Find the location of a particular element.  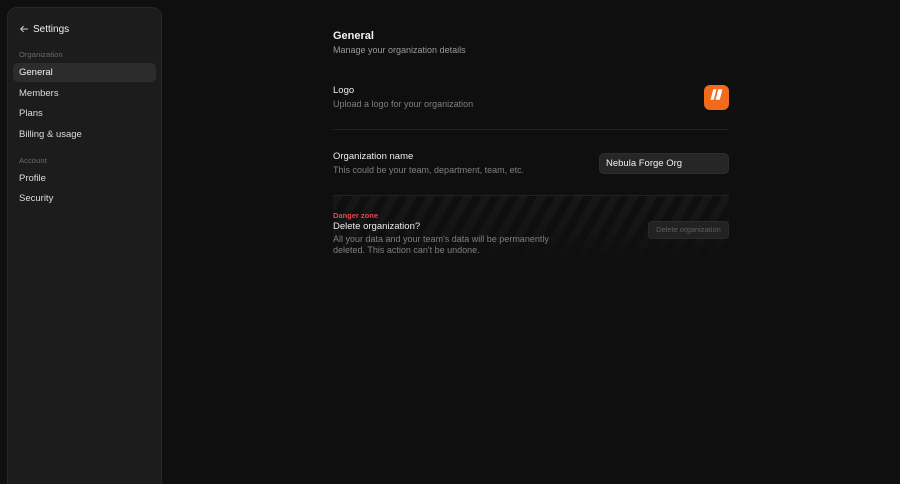

logo-text: Logo Upload a logo for your organization is located at coordinates (403, 97).